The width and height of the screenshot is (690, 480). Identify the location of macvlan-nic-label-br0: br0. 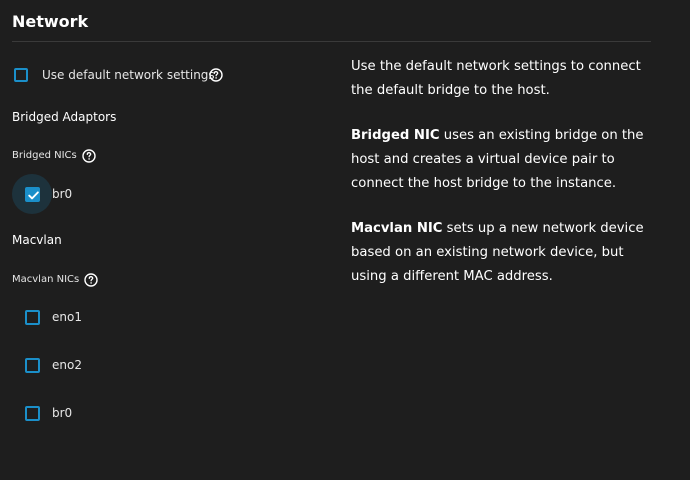
(62, 413).